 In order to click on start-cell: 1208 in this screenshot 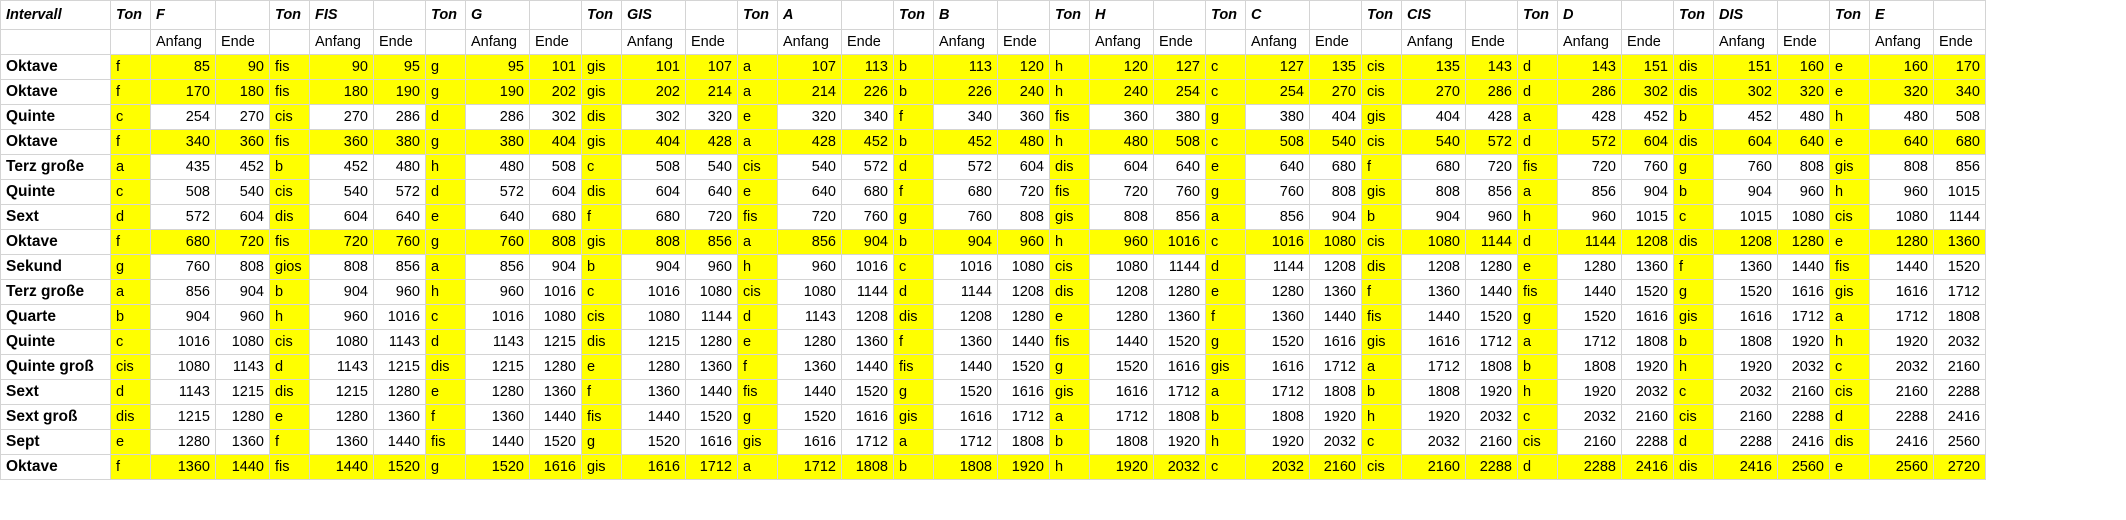, I will do `click(1433, 267)`.